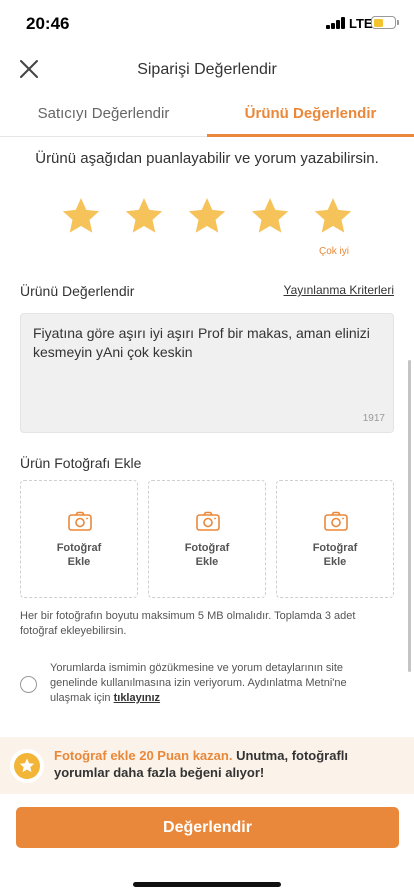 The image size is (414, 896). I want to click on criteria-link: Yayınlanma Kriterleri, so click(339, 290).